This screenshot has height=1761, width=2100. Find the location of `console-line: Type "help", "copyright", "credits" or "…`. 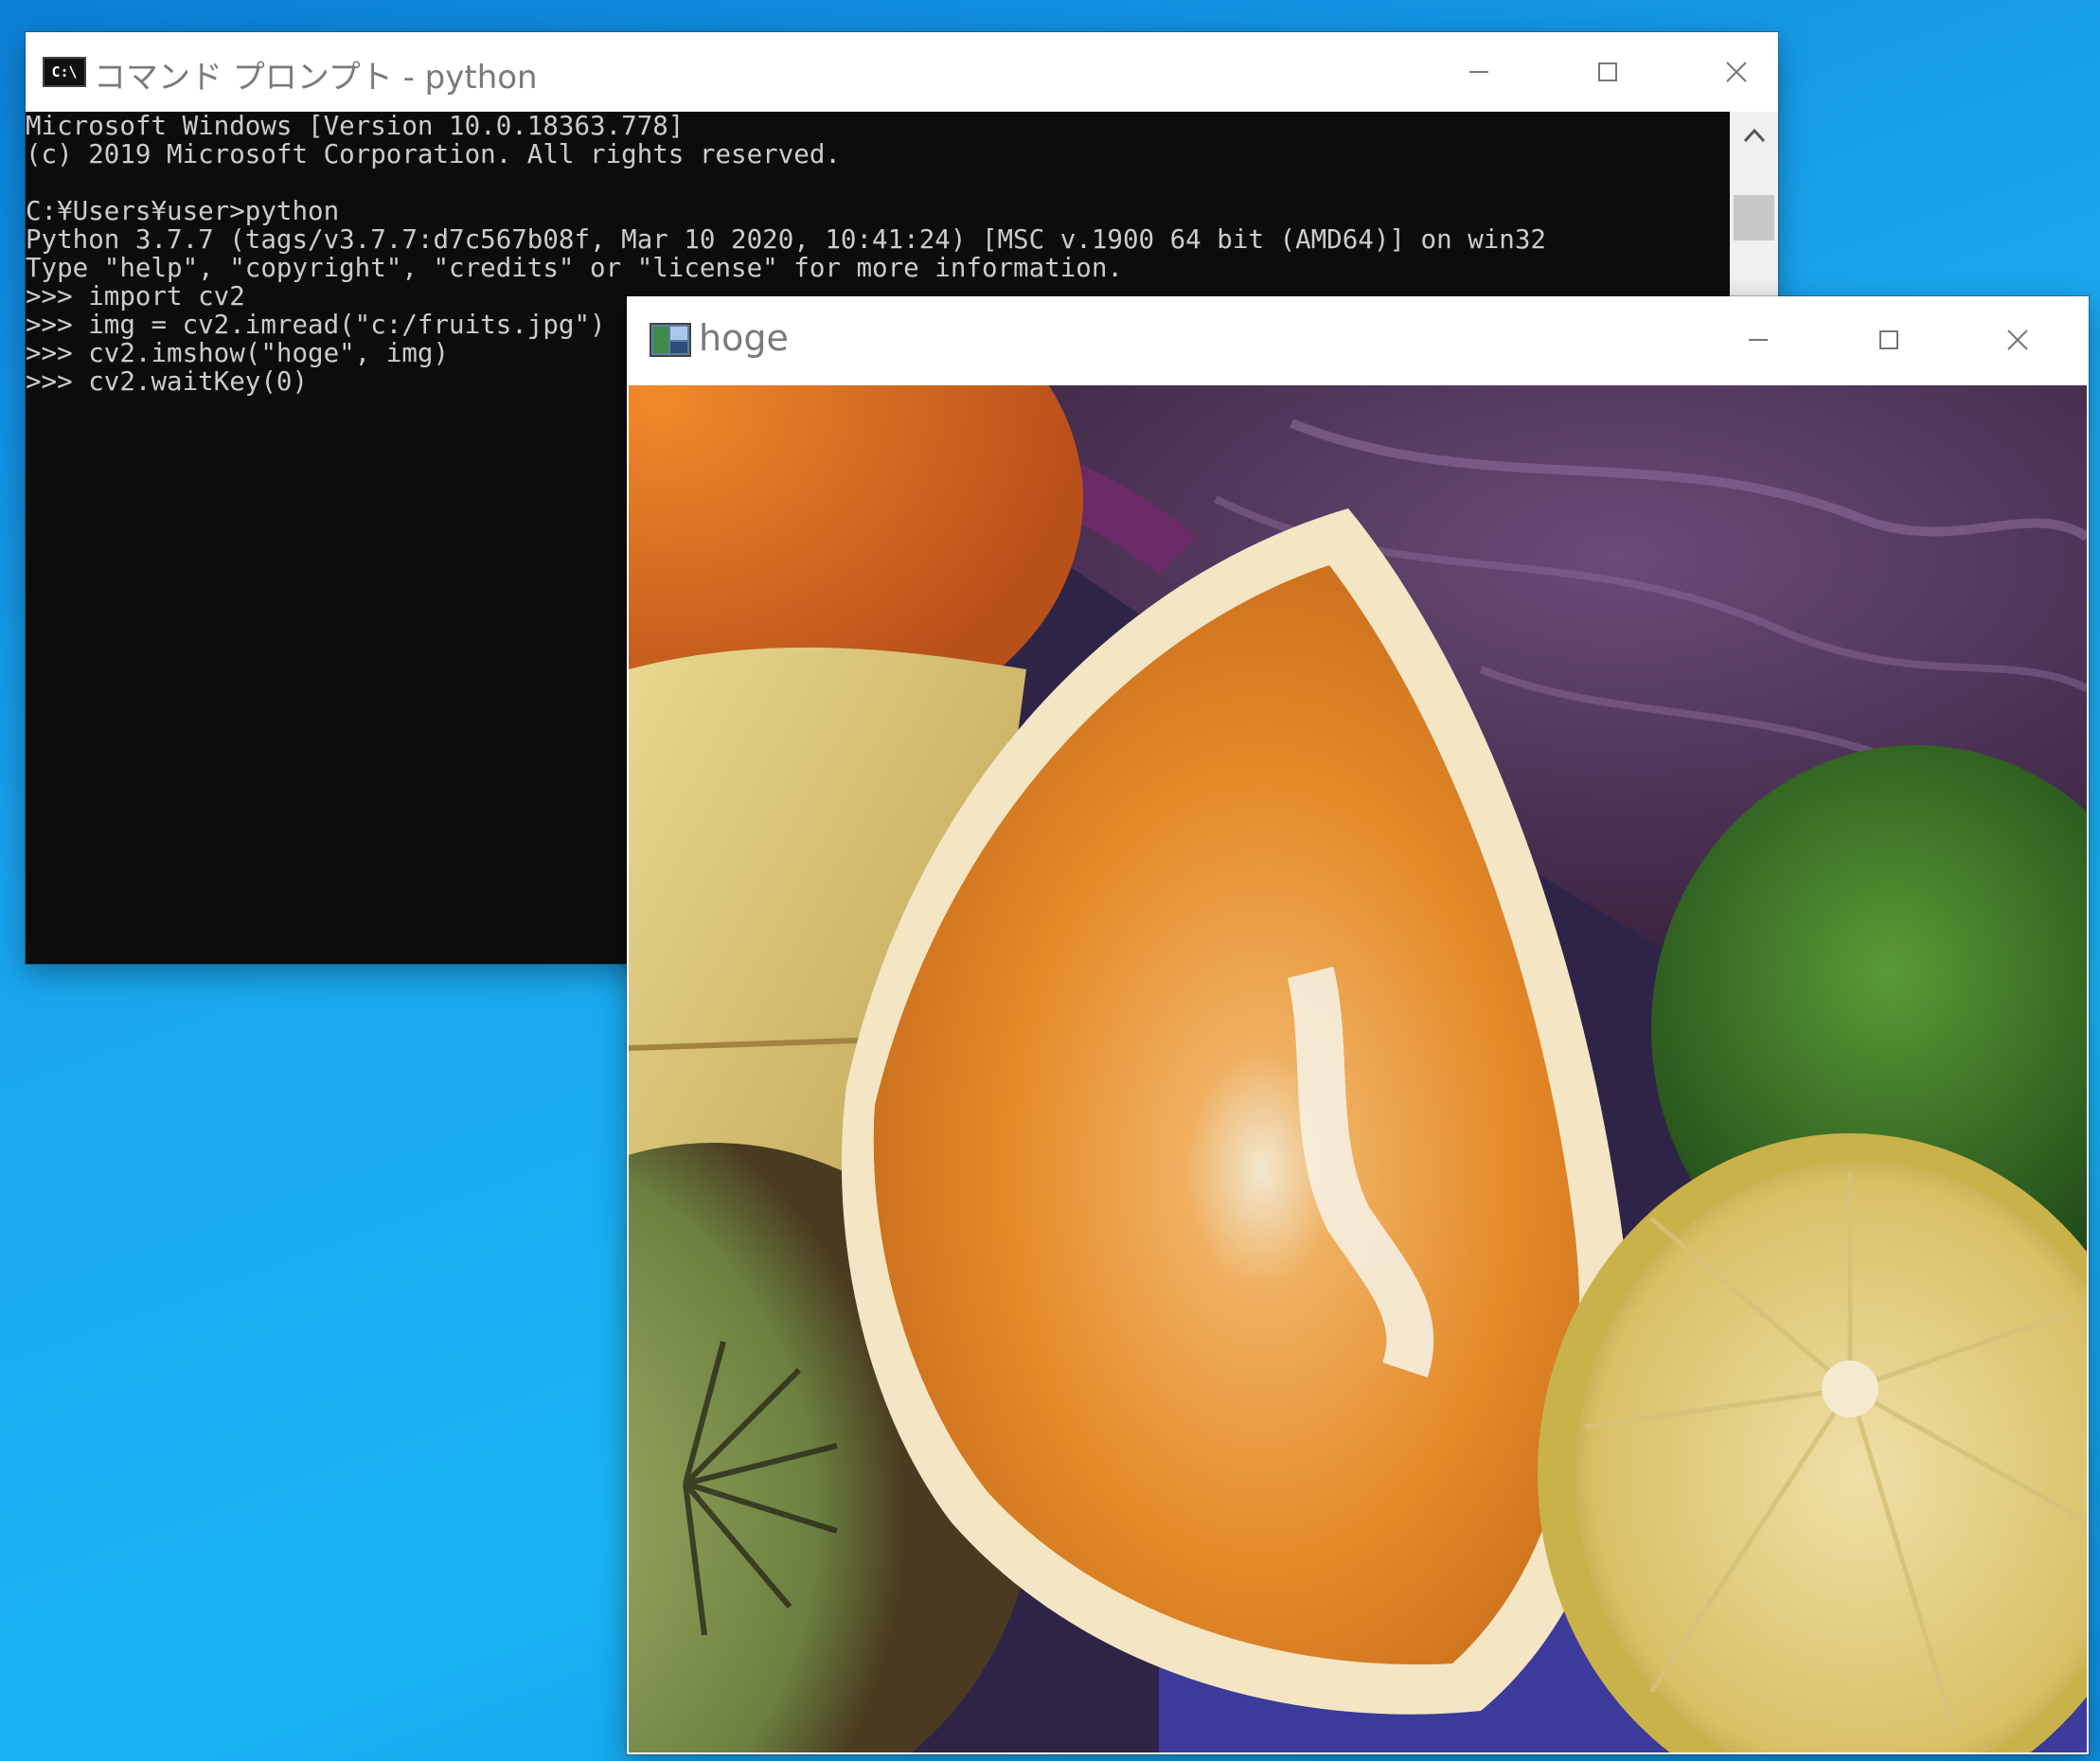

console-line: Type "help", "copyright", "credits" or "… is located at coordinates (574, 268).